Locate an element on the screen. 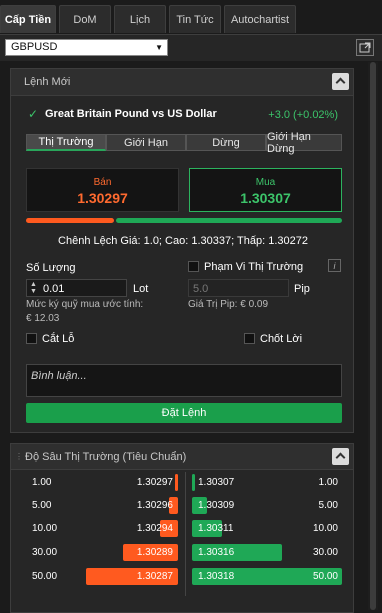  quantity-unit: Lot is located at coordinates (141, 289).